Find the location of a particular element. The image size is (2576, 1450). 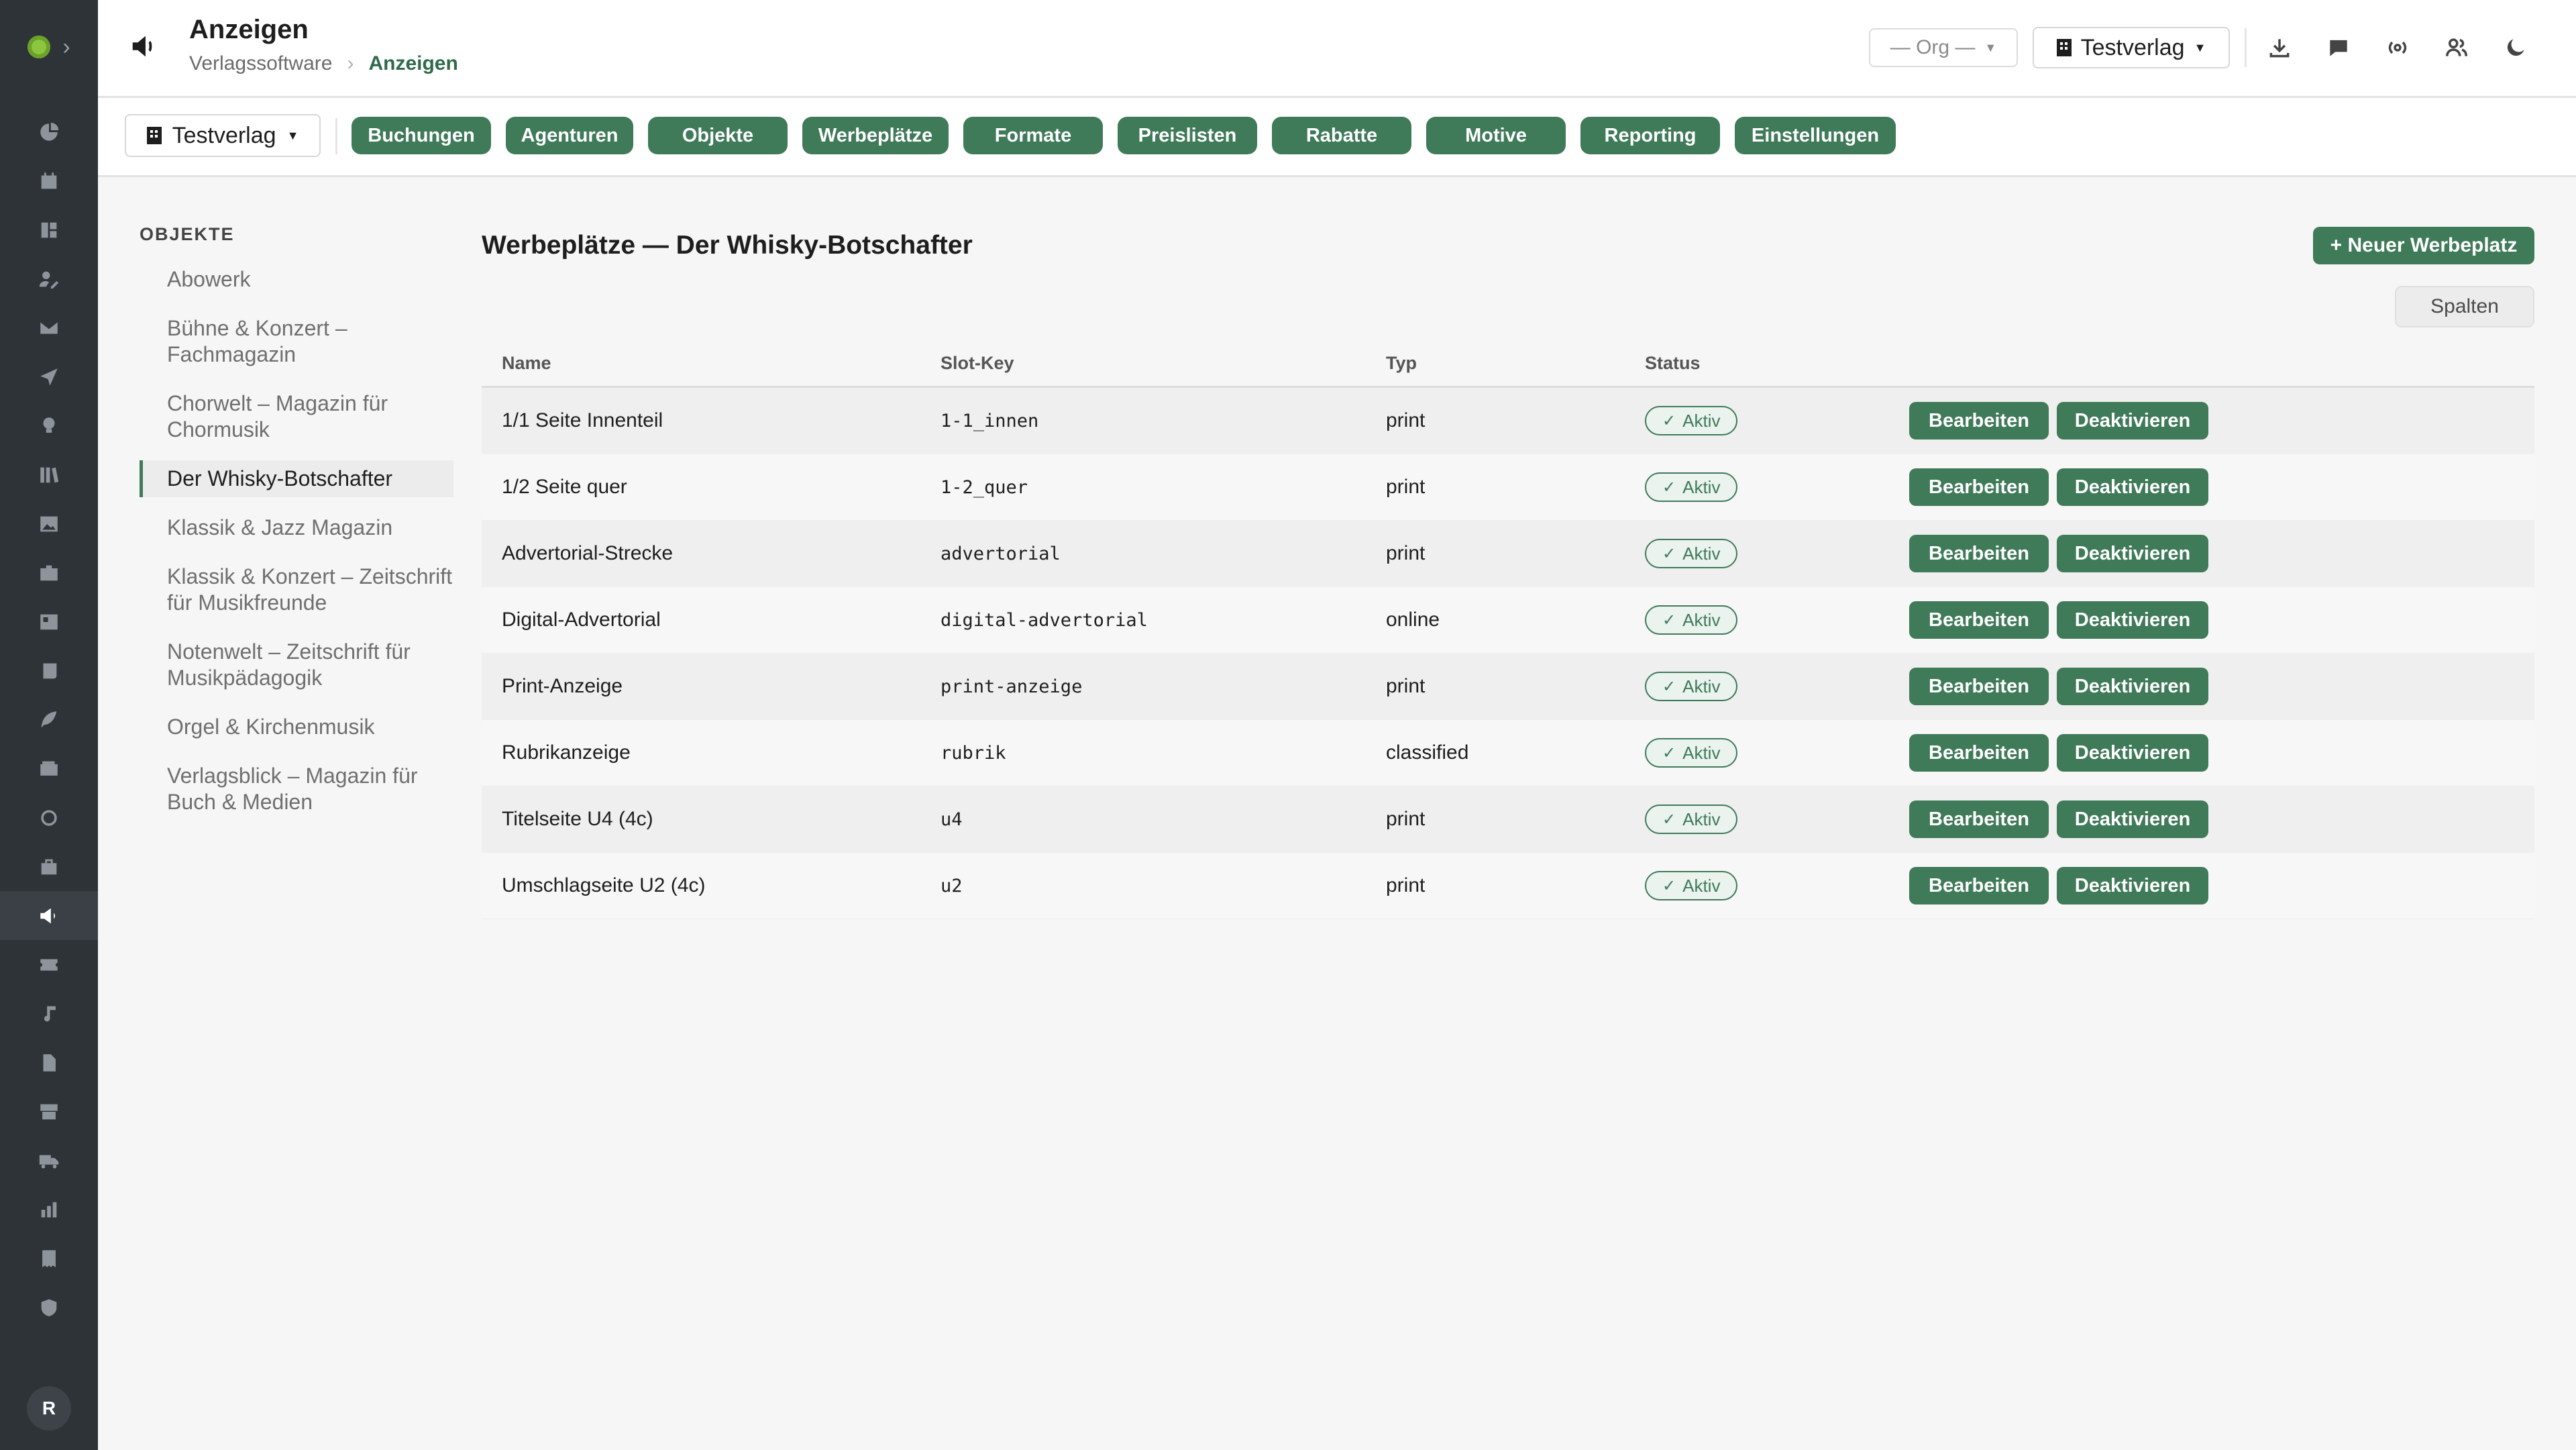

users-button is located at coordinates (2456, 47).